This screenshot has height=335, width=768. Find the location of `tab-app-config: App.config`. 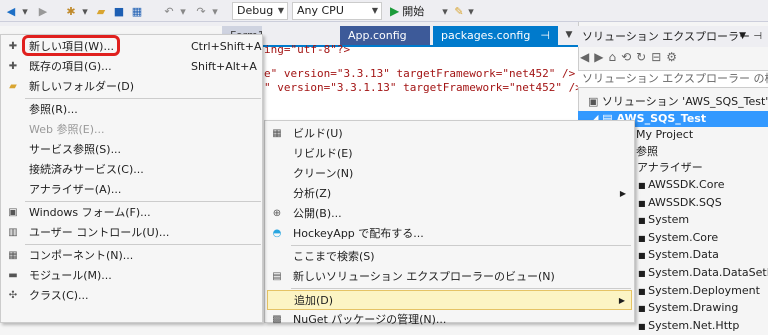

tab-app-config: App.config is located at coordinates (385, 35).